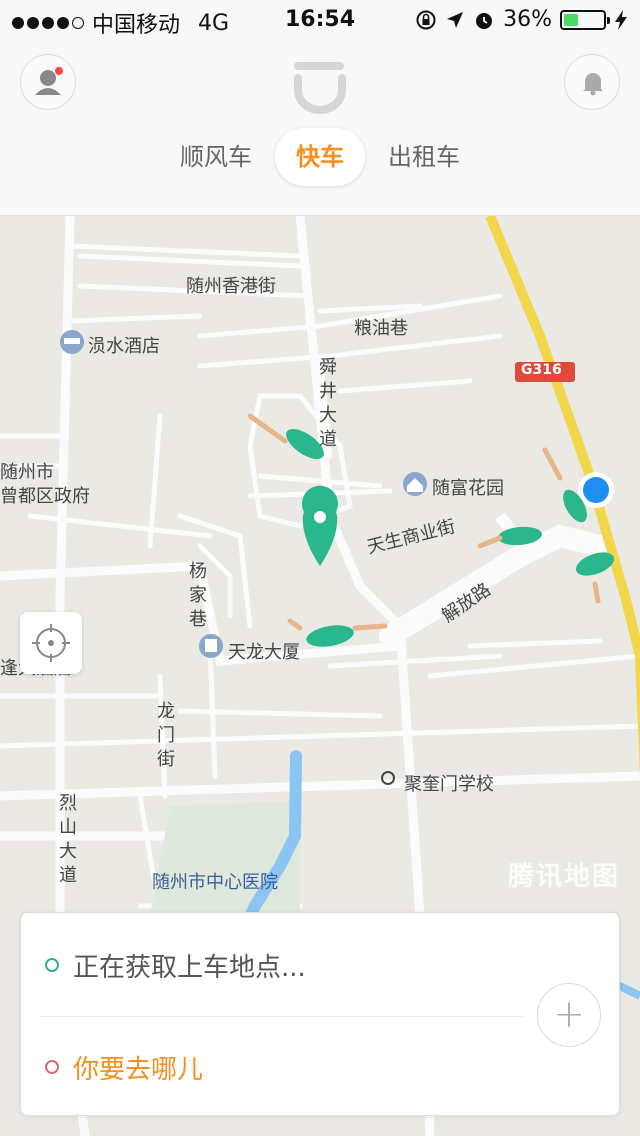 This screenshot has height=1136, width=640. What do you see at coordinates (621, 19) in the screenshot?
I see `charging-bolt-icon` at bounding box center [621, 19].